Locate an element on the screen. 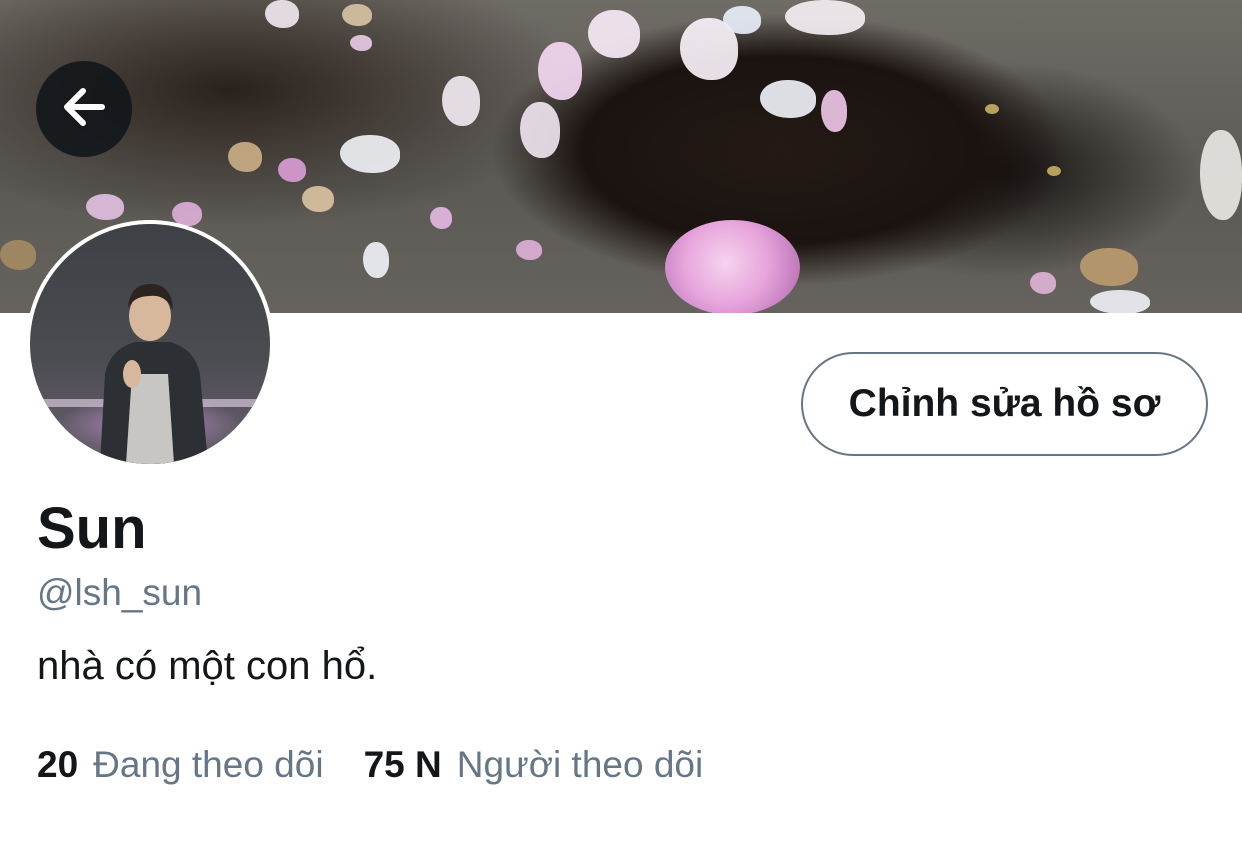 The height and width of the screenshot is (863, 1242). avatar-photo is located at coordinates (150, 344).